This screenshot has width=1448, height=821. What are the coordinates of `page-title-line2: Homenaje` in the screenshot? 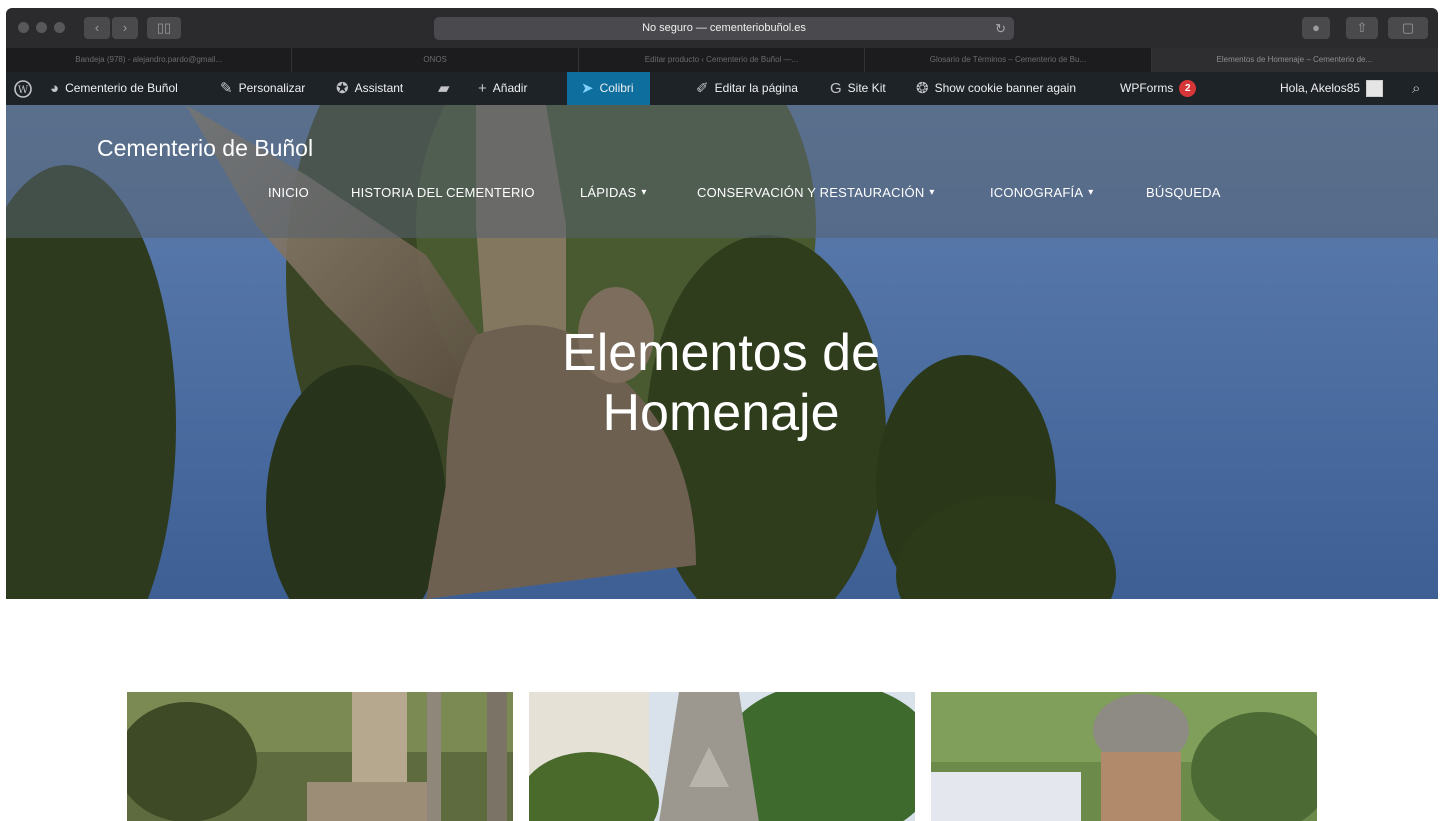 It's located at (721, 413).